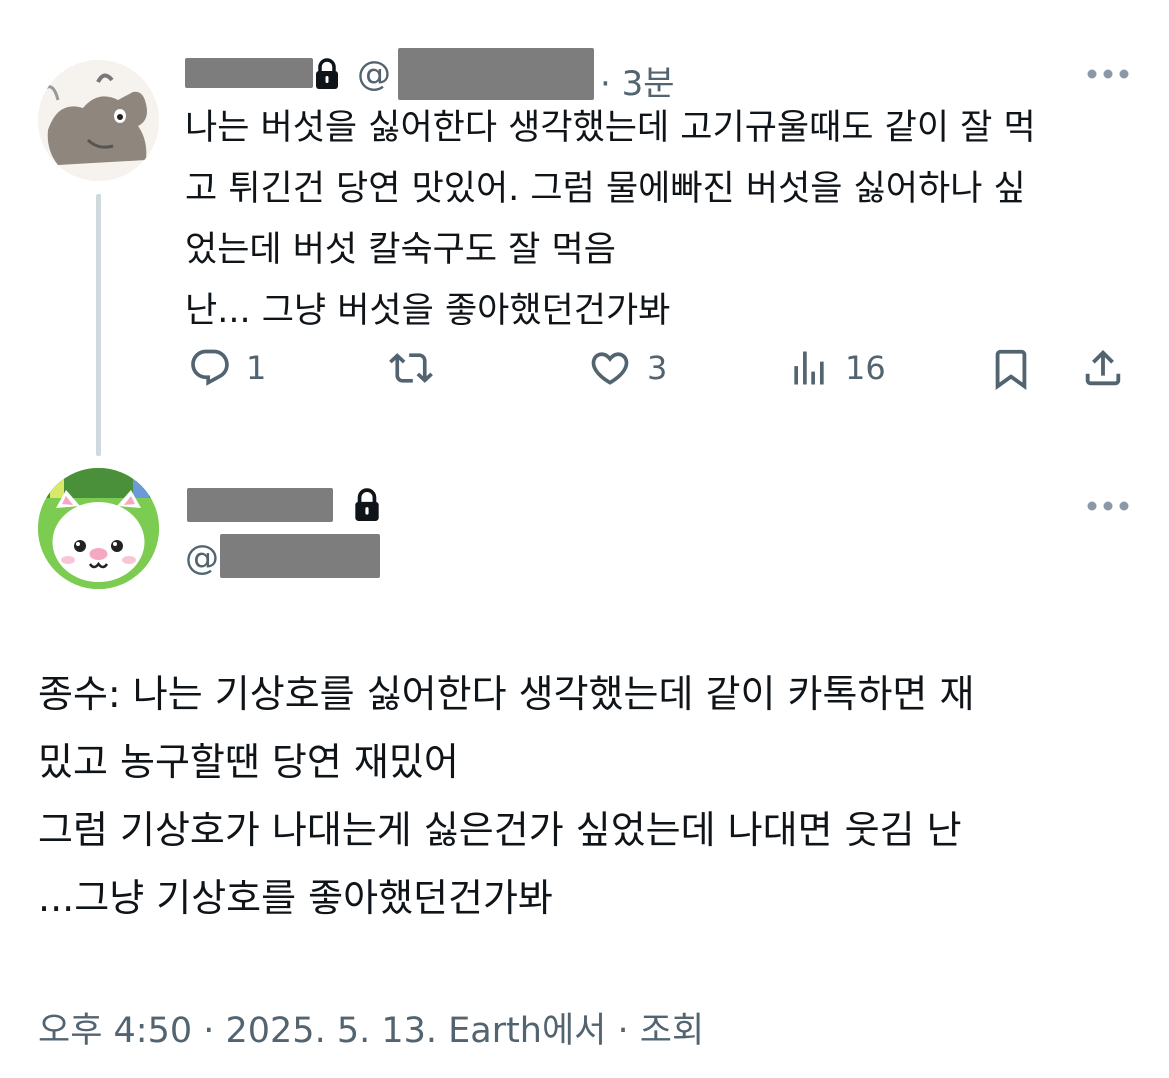 The image size is (1169, 1078). Describe the element at coordinates (657, 368) in the screenshot. I see `like-count: 3` at that location.